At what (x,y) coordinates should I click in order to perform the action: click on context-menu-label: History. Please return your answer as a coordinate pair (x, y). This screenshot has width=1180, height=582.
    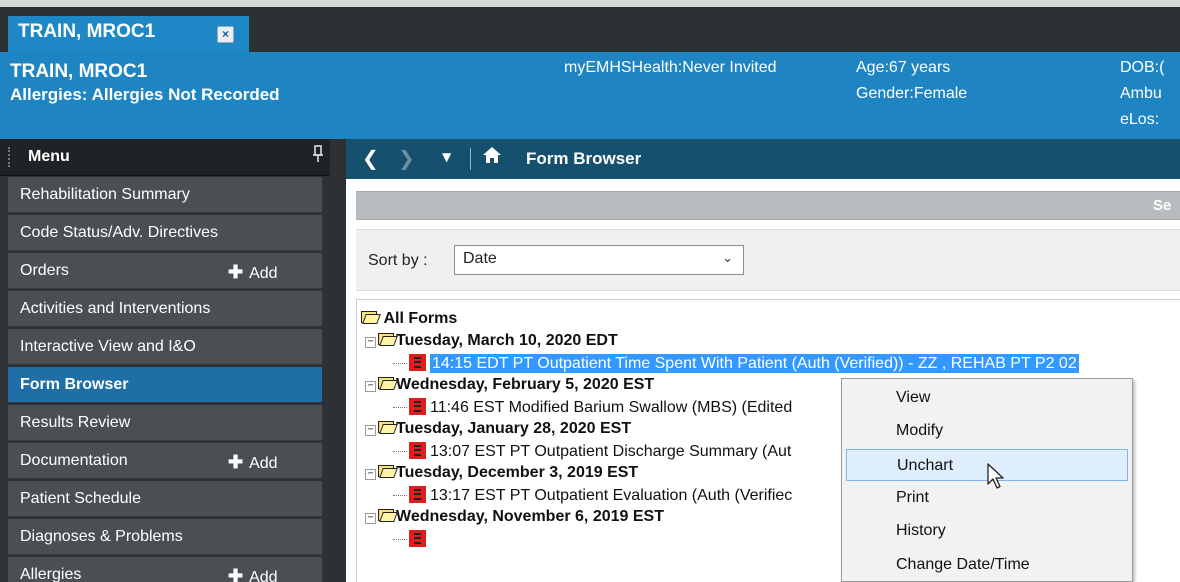
    Looking at the image, I should click on (921, 531).